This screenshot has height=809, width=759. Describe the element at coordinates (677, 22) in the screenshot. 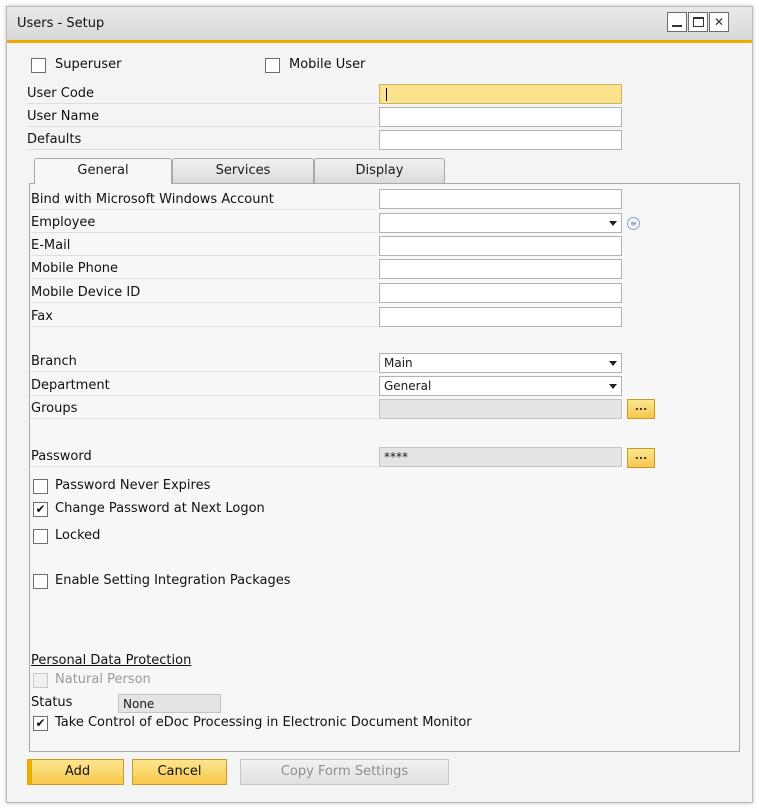

I see `minimize-button` at that location.